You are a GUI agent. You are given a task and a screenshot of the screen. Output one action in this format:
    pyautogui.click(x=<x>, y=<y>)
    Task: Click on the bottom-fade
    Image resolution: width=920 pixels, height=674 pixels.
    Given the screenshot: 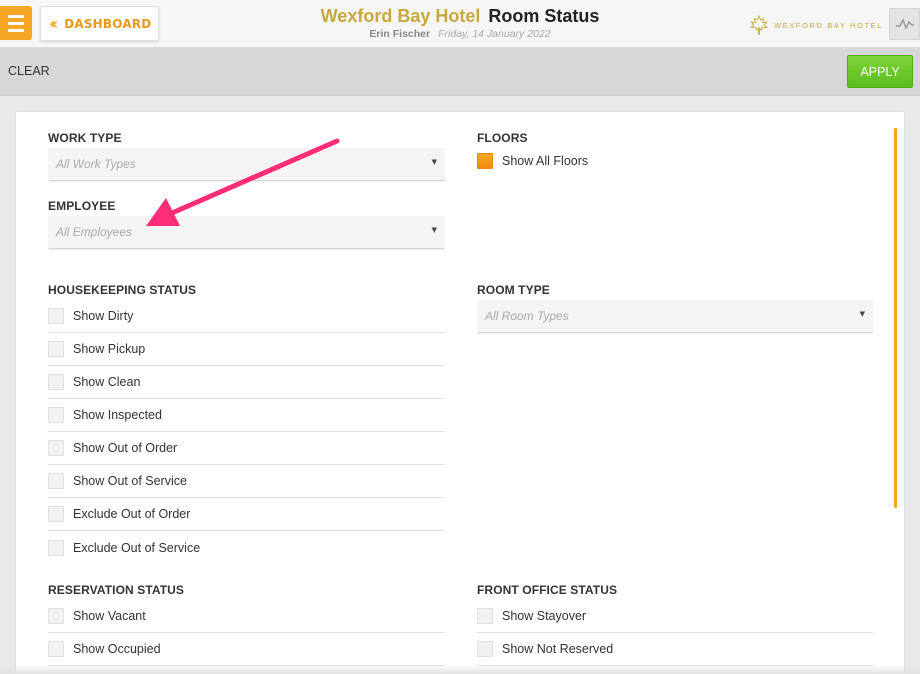 What is the action you would take?
    pyautogui.click(x=460, y=669)
    